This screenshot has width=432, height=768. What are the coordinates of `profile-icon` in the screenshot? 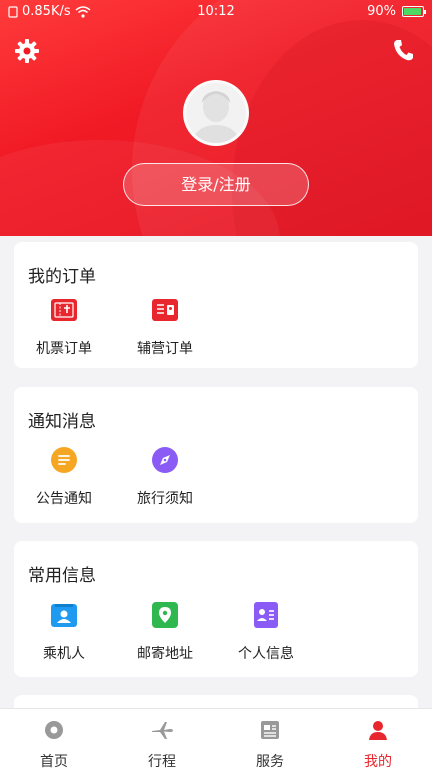 It's located at (266, 615).